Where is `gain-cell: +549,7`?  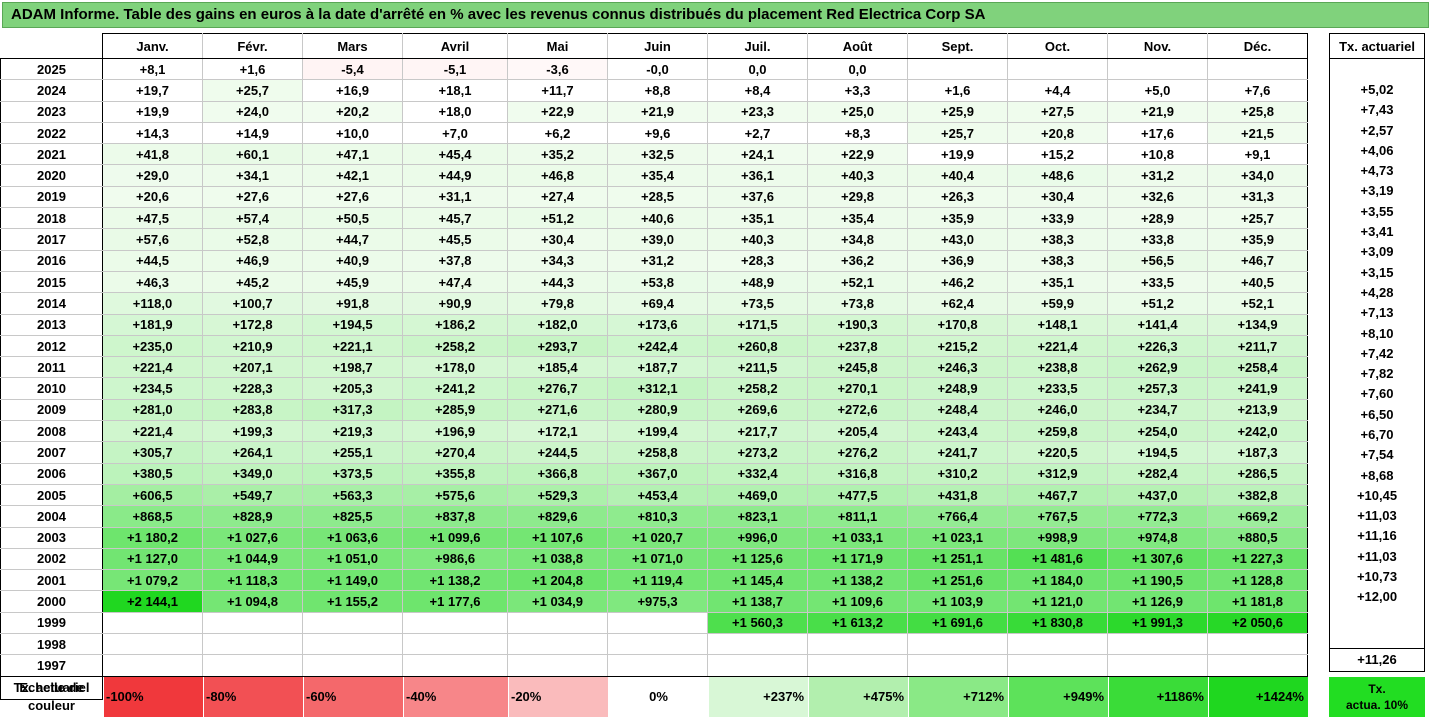 gain-cell: +549,7 is located at coordinates (252, 495).